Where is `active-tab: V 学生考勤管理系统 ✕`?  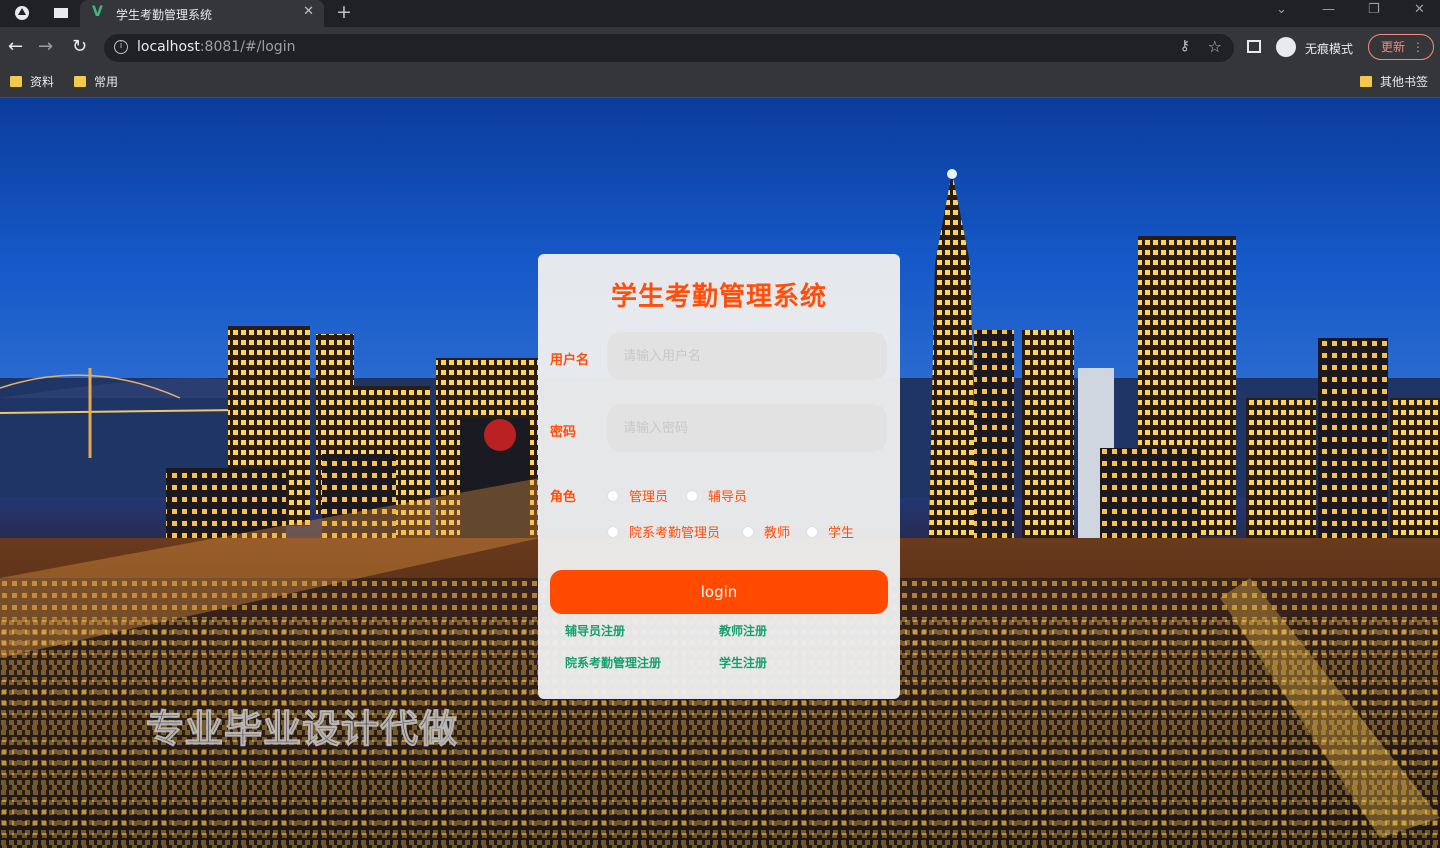
active-tab: V 学生考勤管理系统 ✕ is located at coordinates (202, 13).